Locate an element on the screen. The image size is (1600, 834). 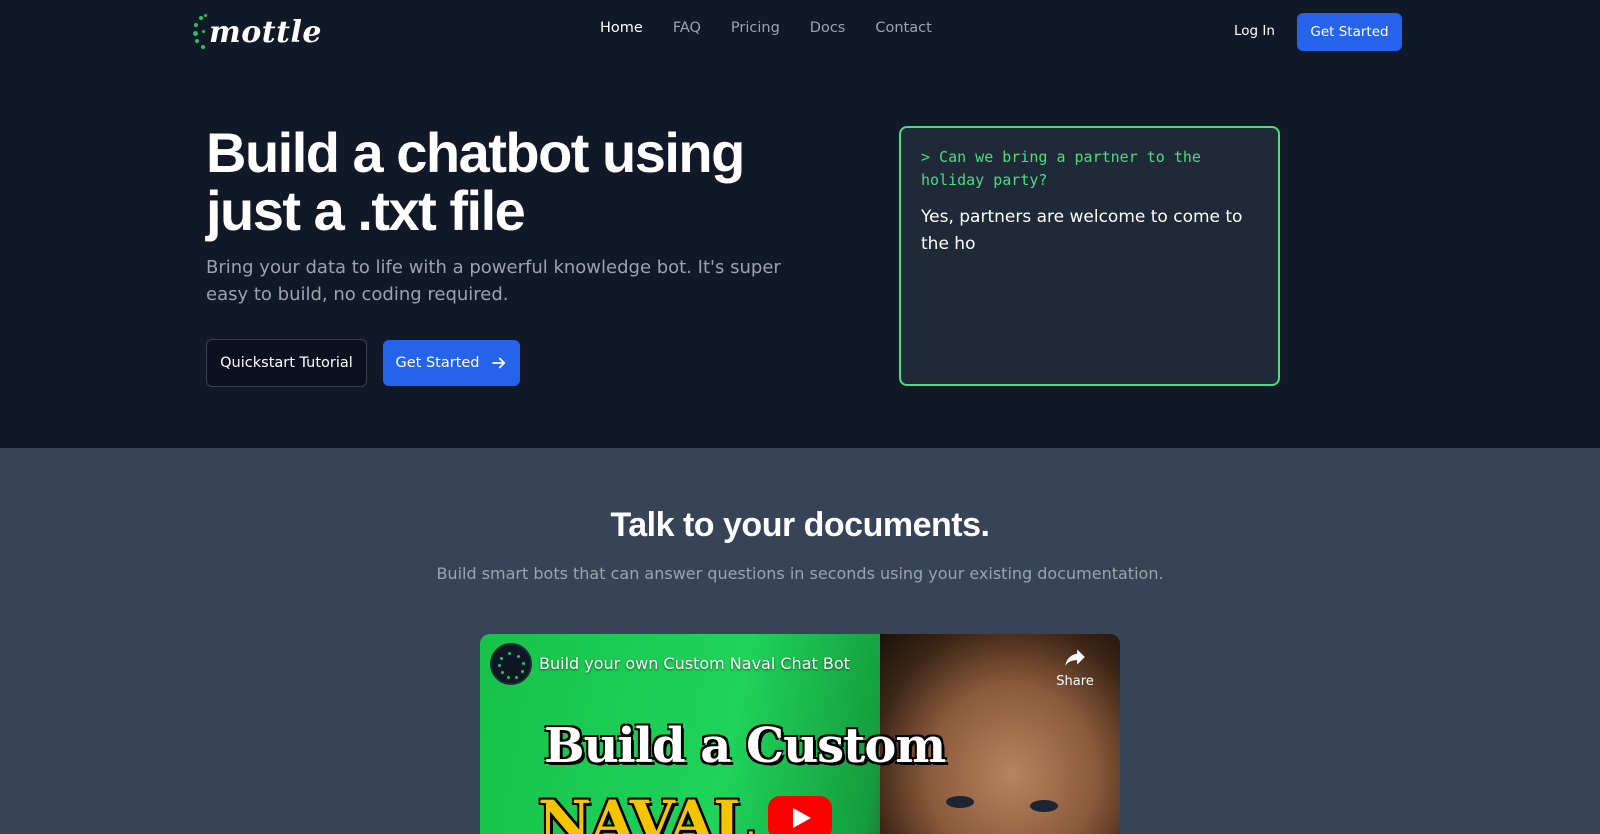
play-button-icon is located at coordinates (800, 815).